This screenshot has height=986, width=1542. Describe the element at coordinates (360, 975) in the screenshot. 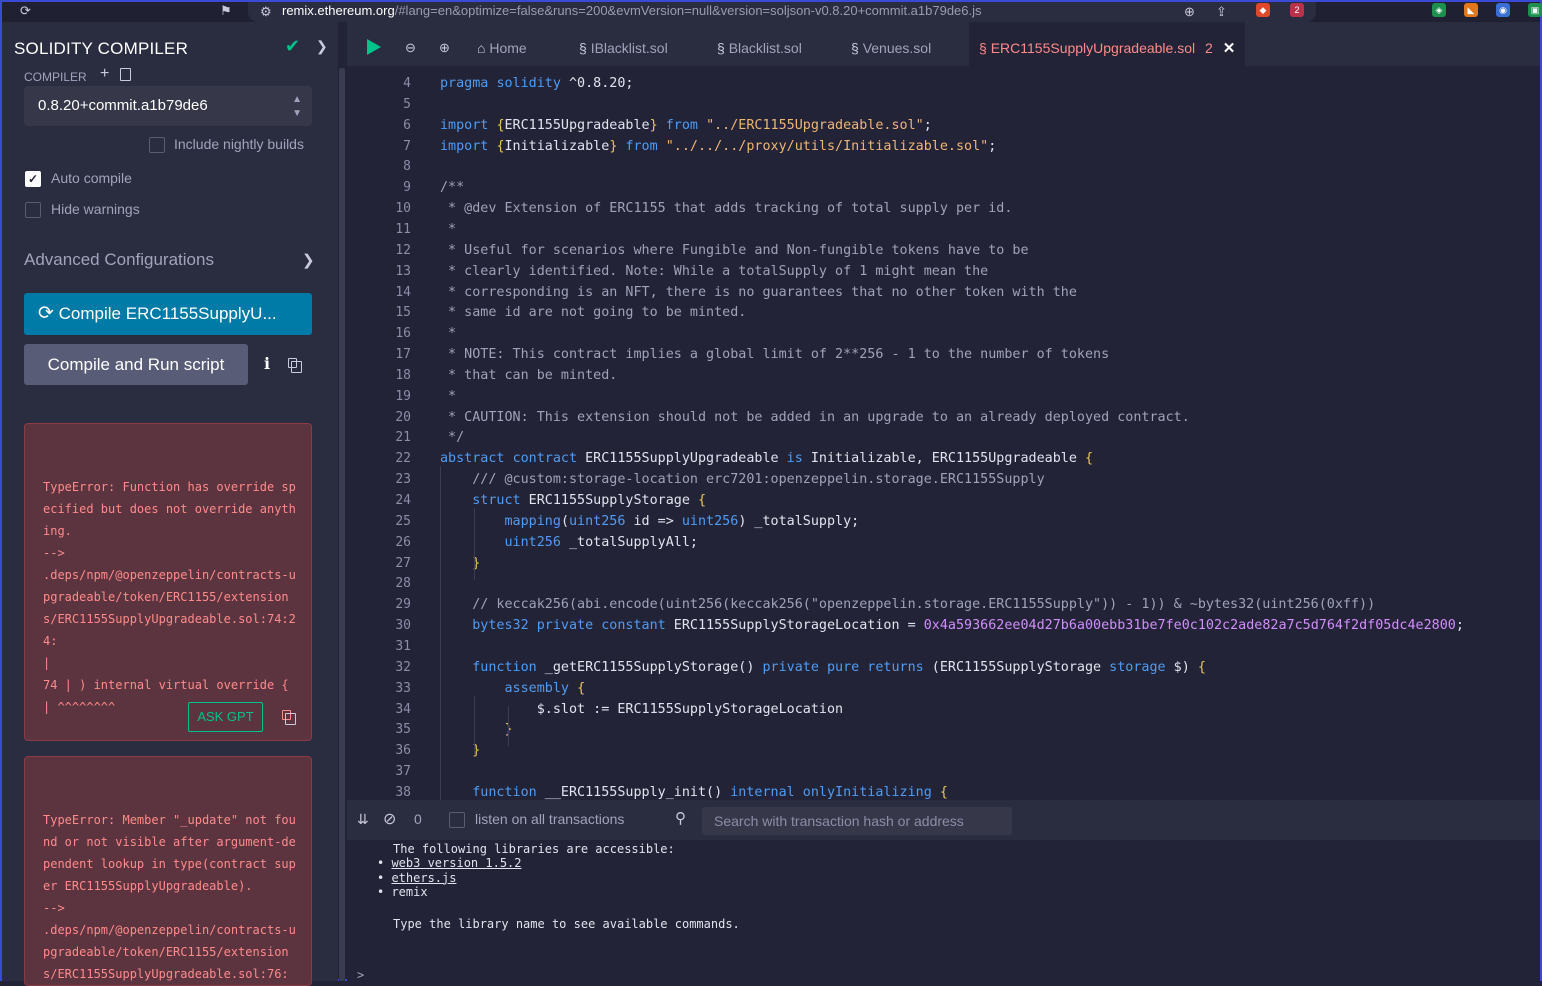

I see `terminal-prompt: >` at that location.